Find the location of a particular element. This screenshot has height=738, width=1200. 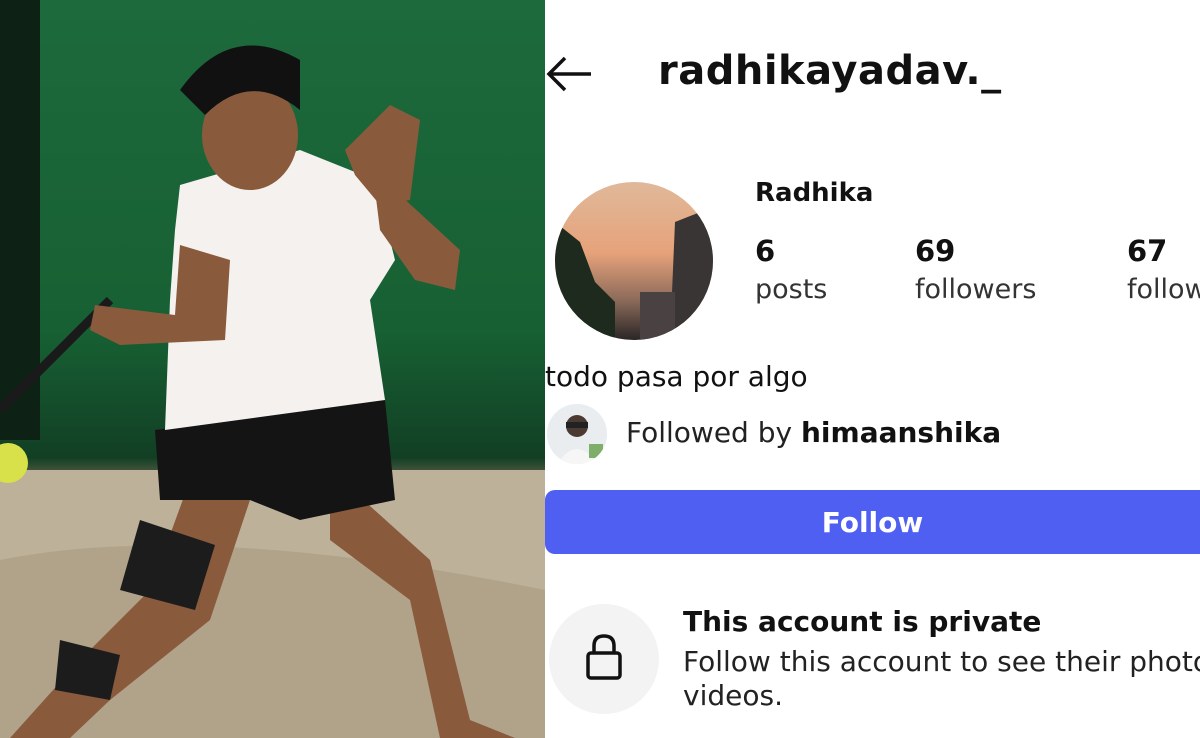

followed-by-row: Followed by himaanshika is located at coordinates (872, 434).